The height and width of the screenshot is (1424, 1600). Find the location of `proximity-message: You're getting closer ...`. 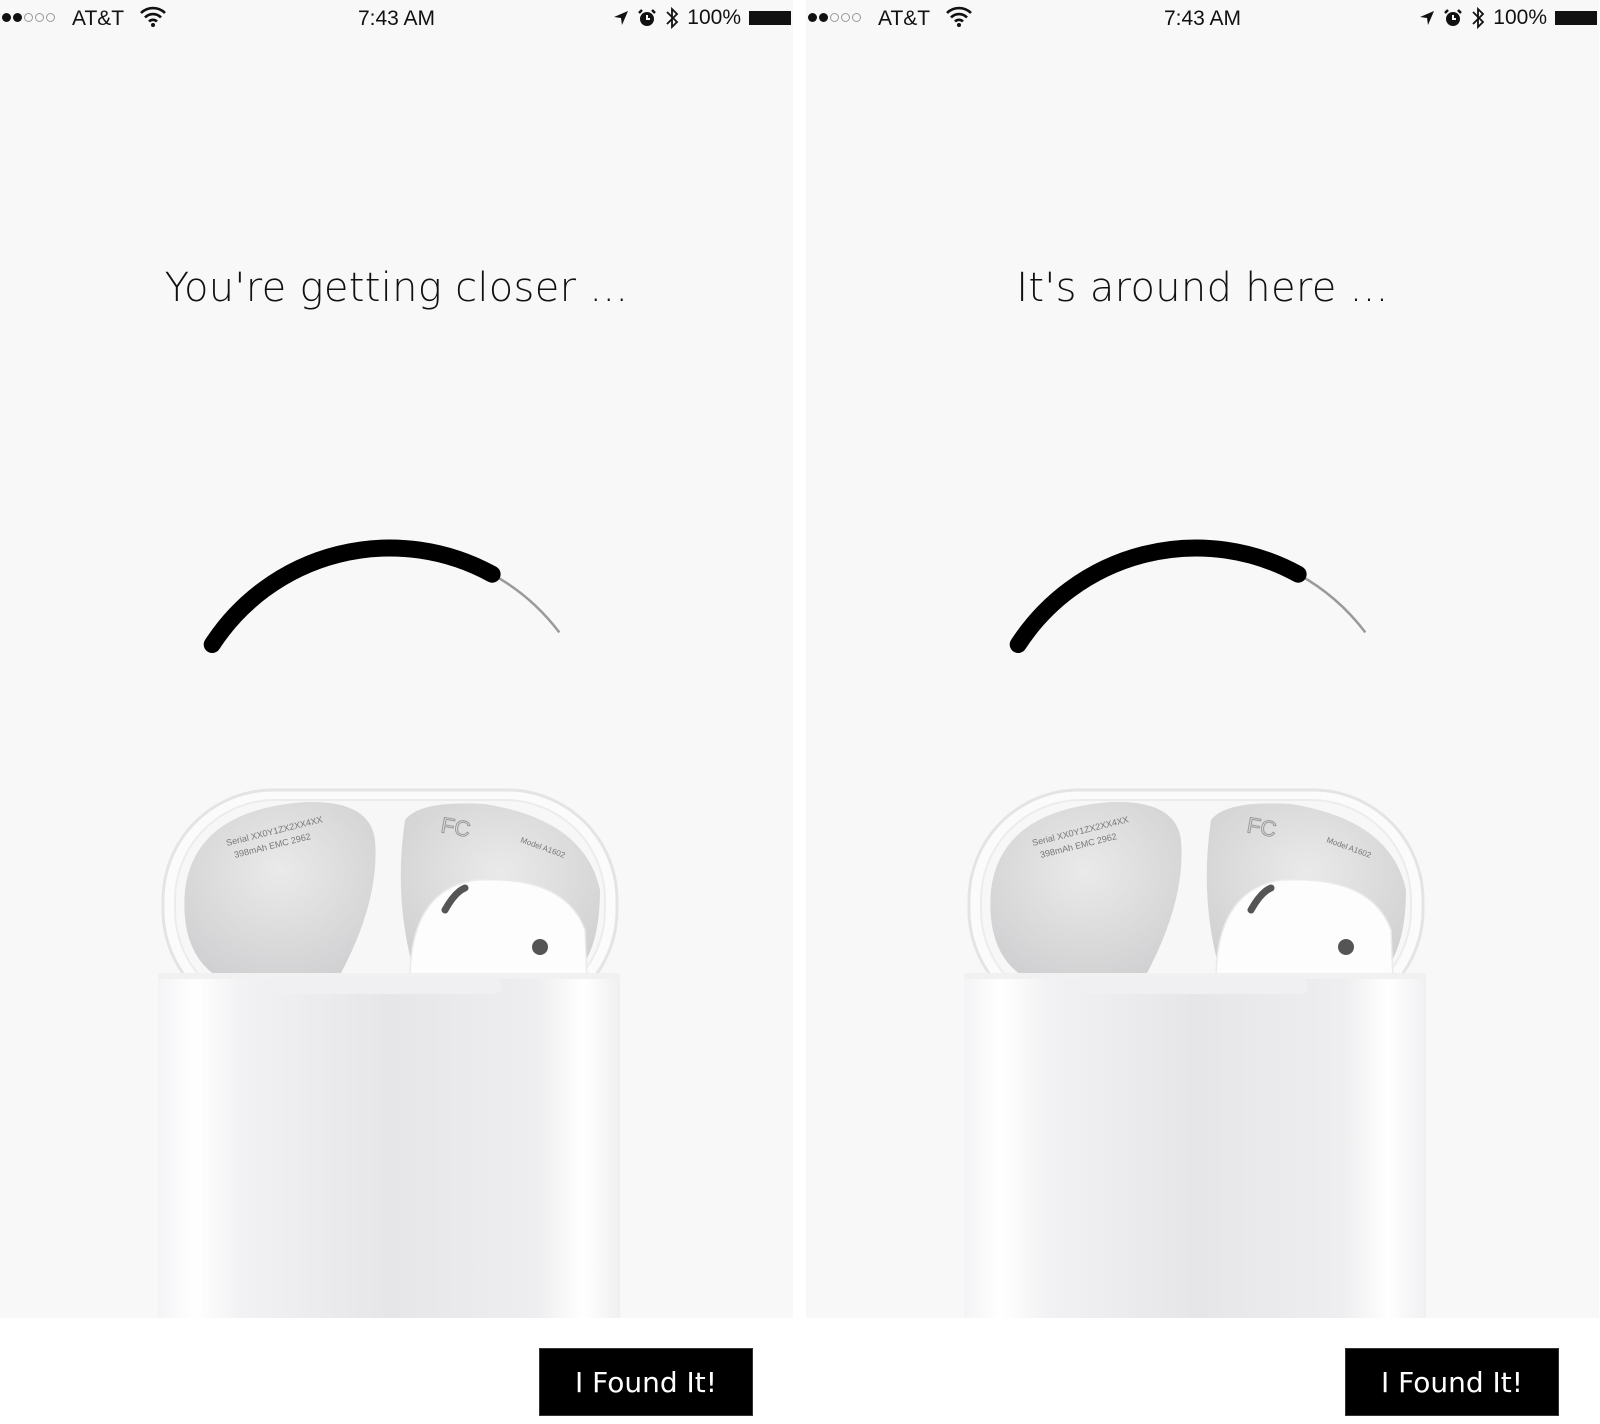

proximity-message: You're getting closer ... is located at coordinates (396, 288).